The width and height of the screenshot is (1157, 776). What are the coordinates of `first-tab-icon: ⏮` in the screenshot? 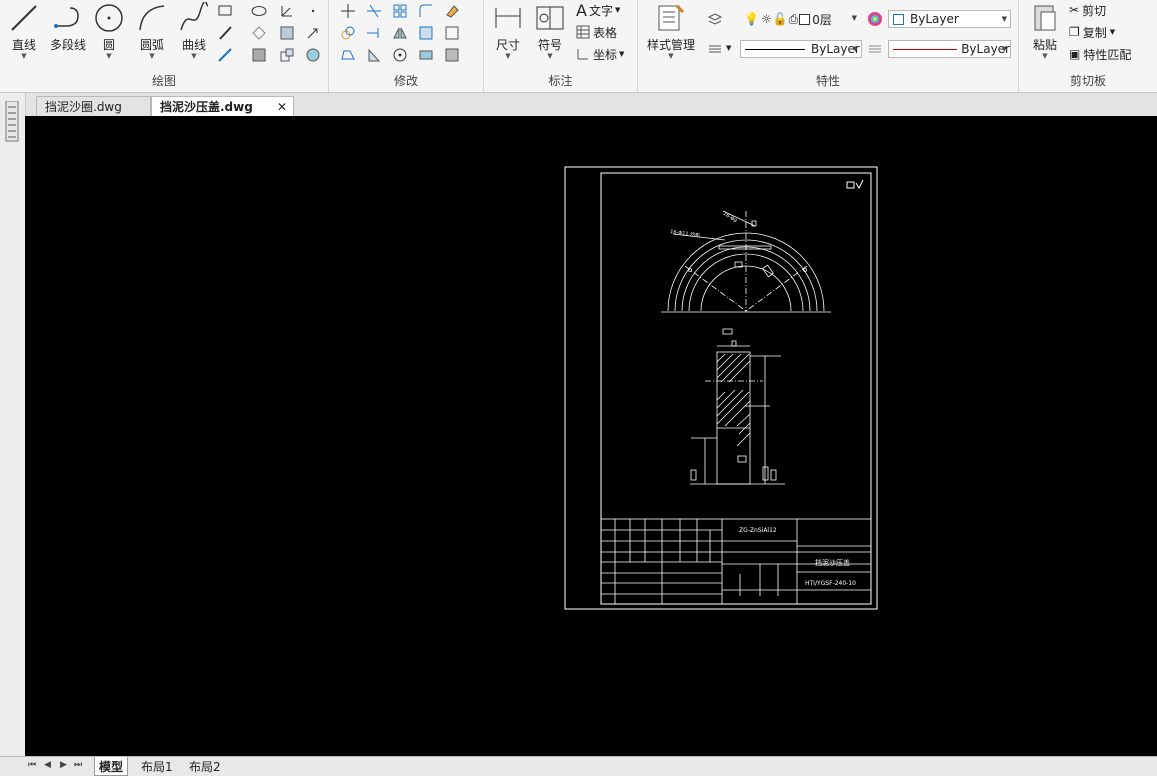 It's located at (32, 765).